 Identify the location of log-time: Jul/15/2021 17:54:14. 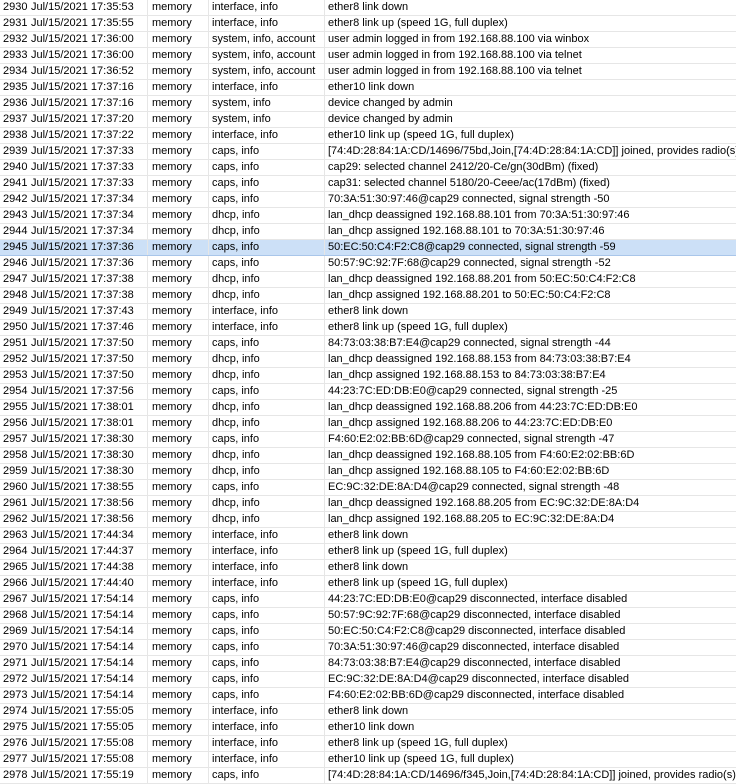
(82, 679).